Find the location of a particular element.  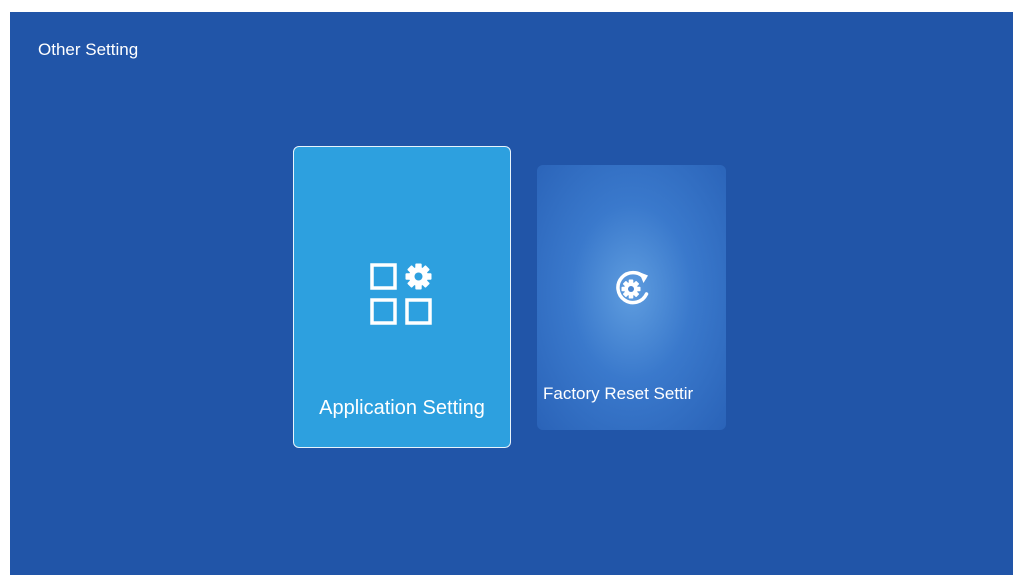

reset-gear-icon is located at coordinates (631, 287).